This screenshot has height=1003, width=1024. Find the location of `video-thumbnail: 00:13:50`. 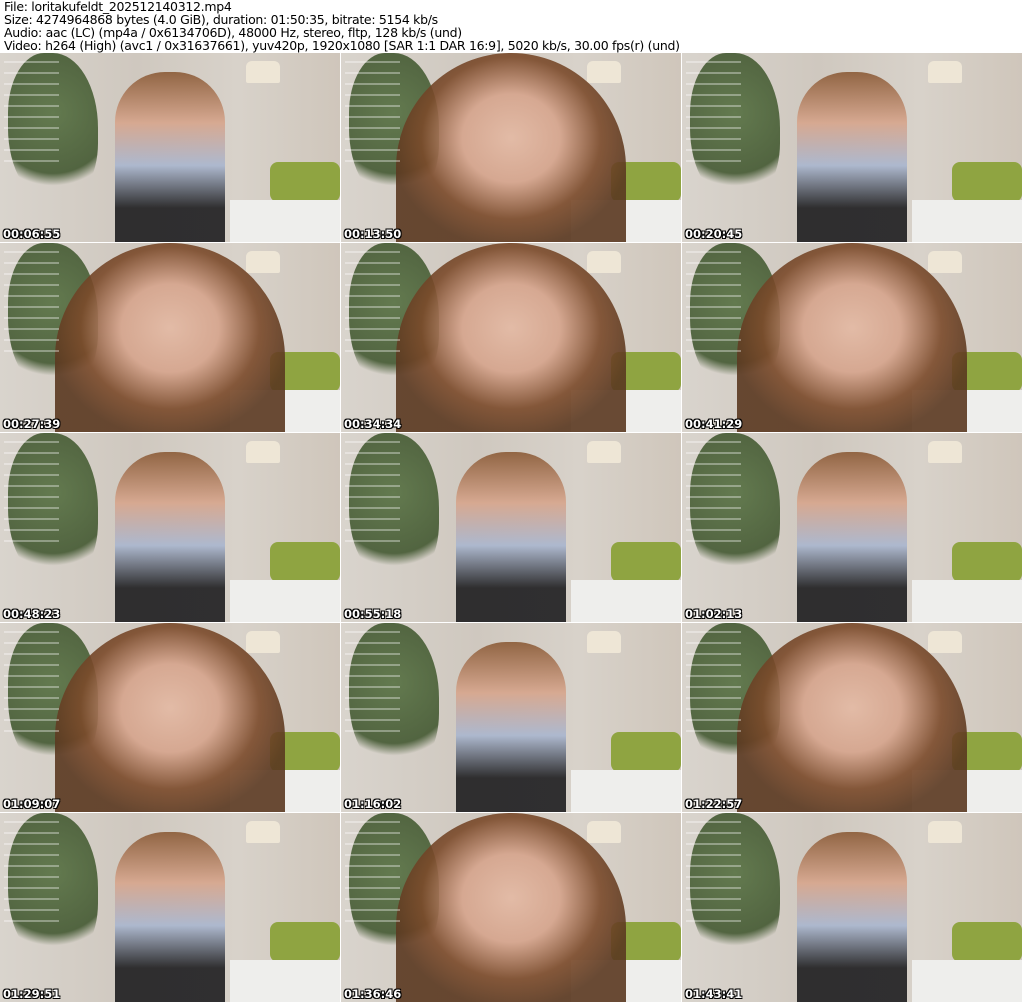

video-thumbnail: 00:13:50 is located at coordinates (511, 147).